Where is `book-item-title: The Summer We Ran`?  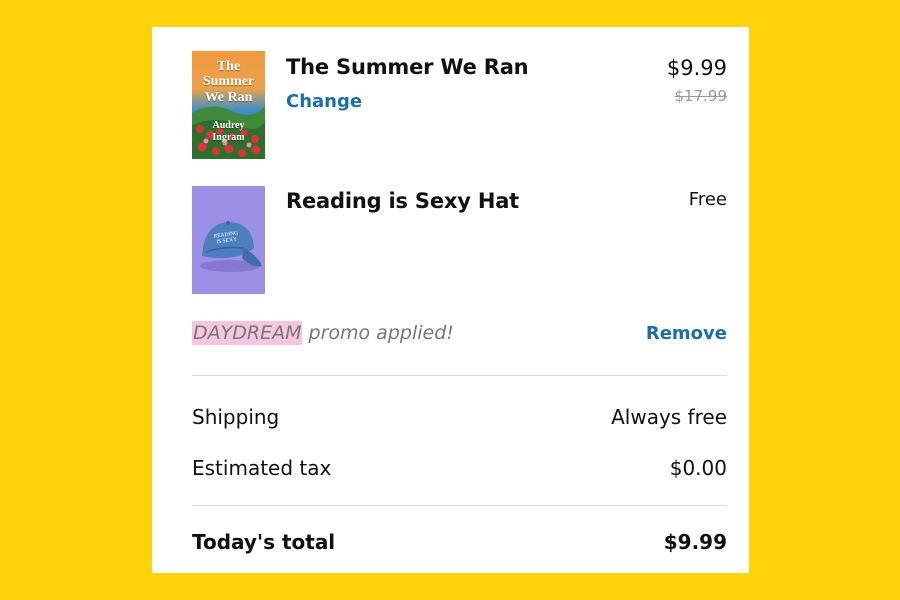 book-item-title: The Summer We Ran is located at coordinates (407, 67).